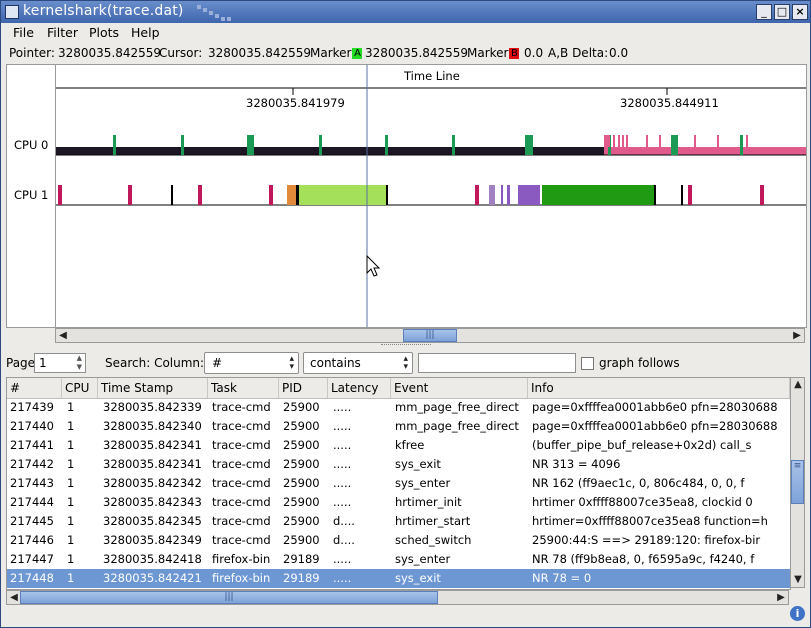 Image resolution: width=811 pixels, height=628 pixels. Describe the element at coordinates (32, 559) in the screenshot. I see `table-cell: 217447` at that location.